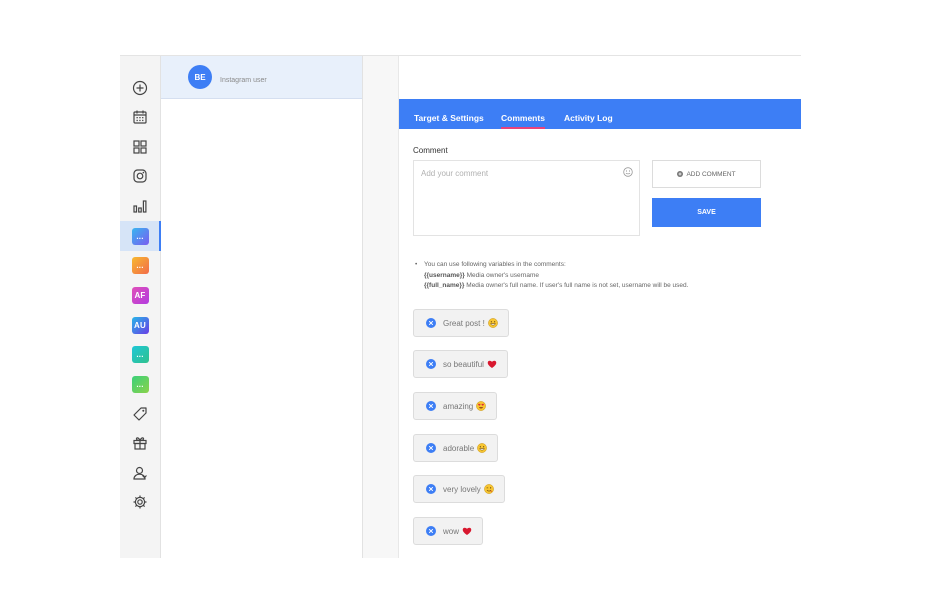 This screenshot has height=600, width=941. I want to click on rail-grid, so click(140, 147).